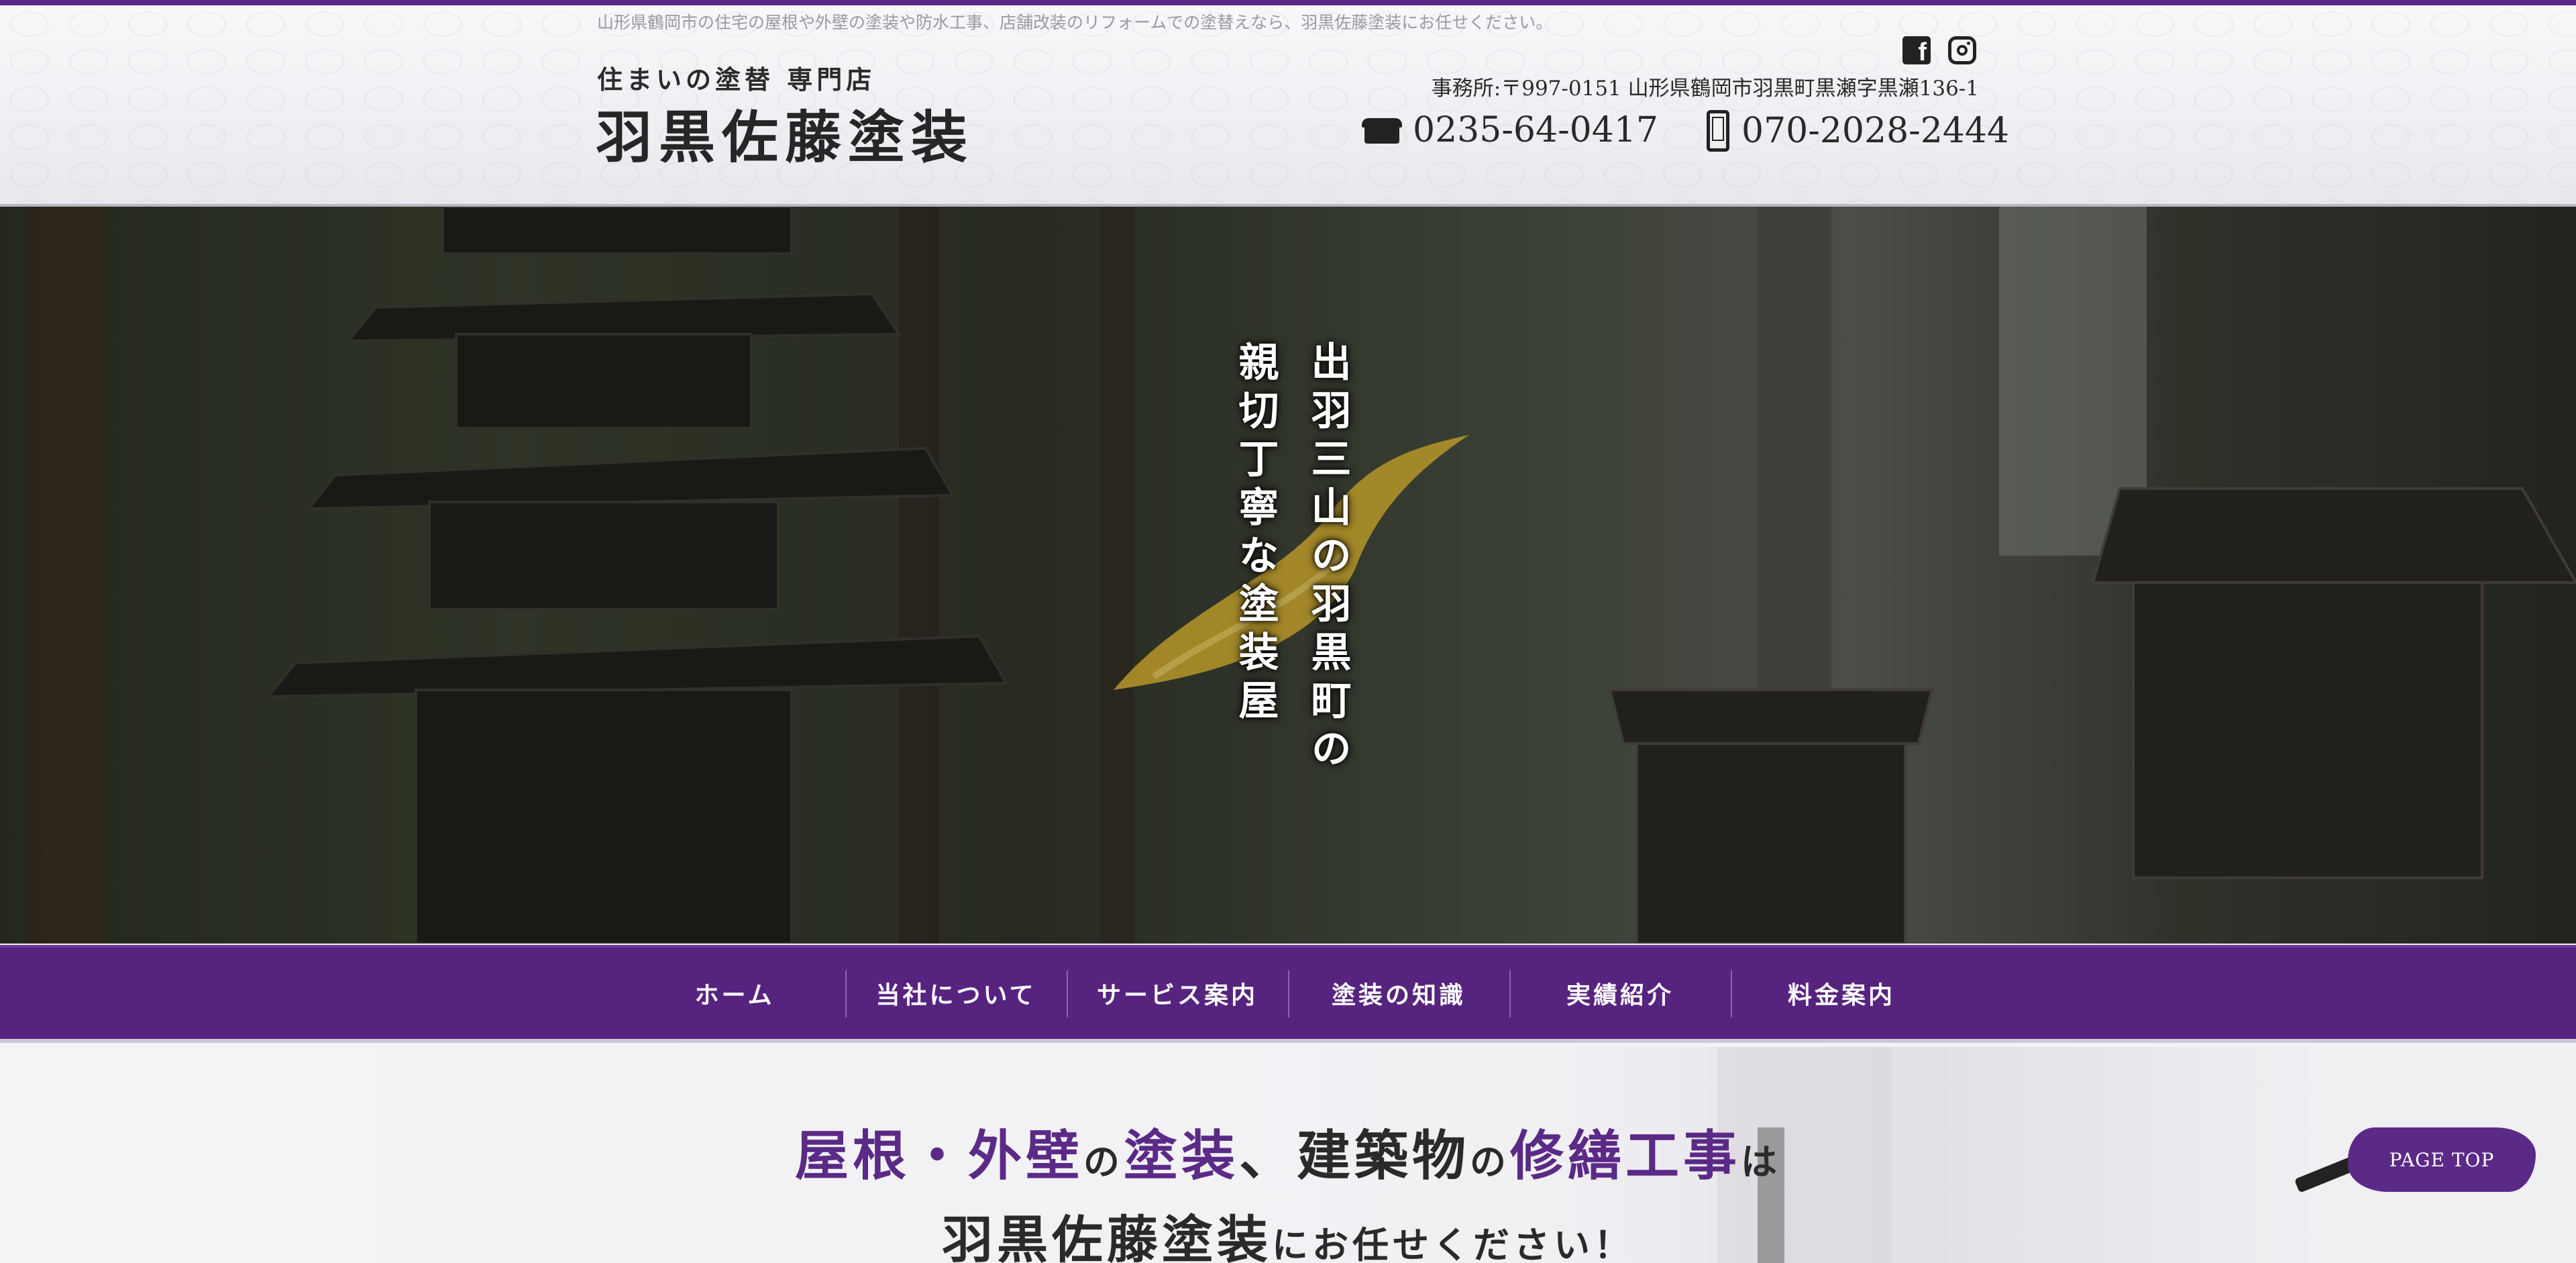 The image size is (2576, 1263). Describe the element at coordinates (1939, 52) in the screenshot. I see `social-links` at that location.